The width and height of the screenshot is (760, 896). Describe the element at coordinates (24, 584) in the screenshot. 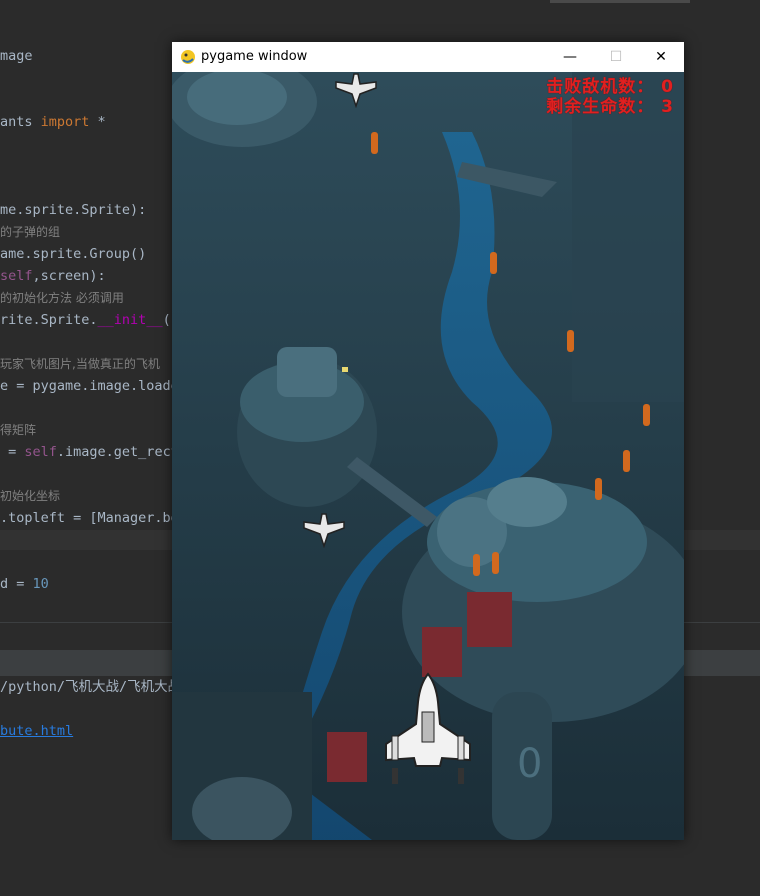

I see `code-line-15: d = 10` at that location.